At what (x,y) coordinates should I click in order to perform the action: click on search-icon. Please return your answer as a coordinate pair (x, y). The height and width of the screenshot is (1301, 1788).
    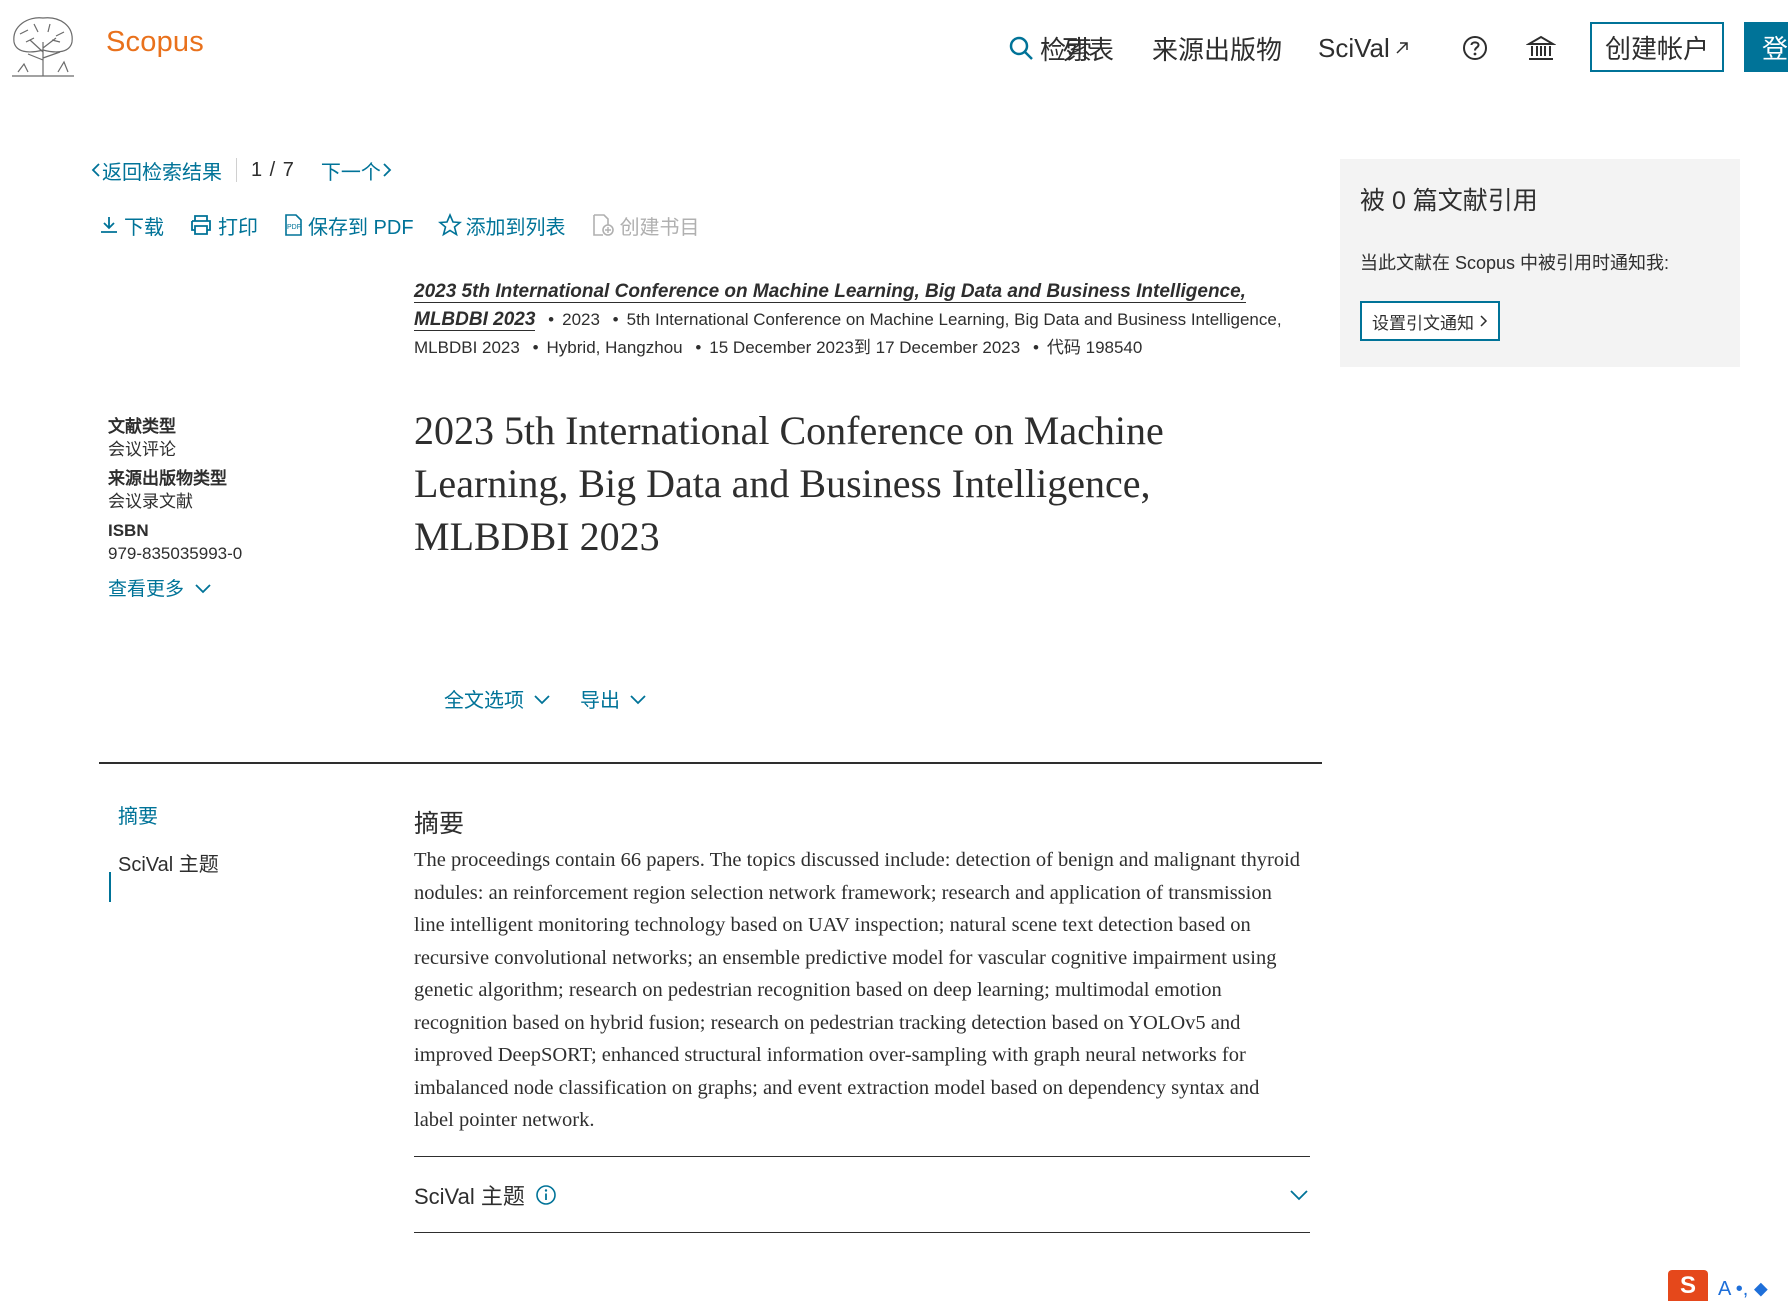
    Looking at the image, I should click on (1021, 48).